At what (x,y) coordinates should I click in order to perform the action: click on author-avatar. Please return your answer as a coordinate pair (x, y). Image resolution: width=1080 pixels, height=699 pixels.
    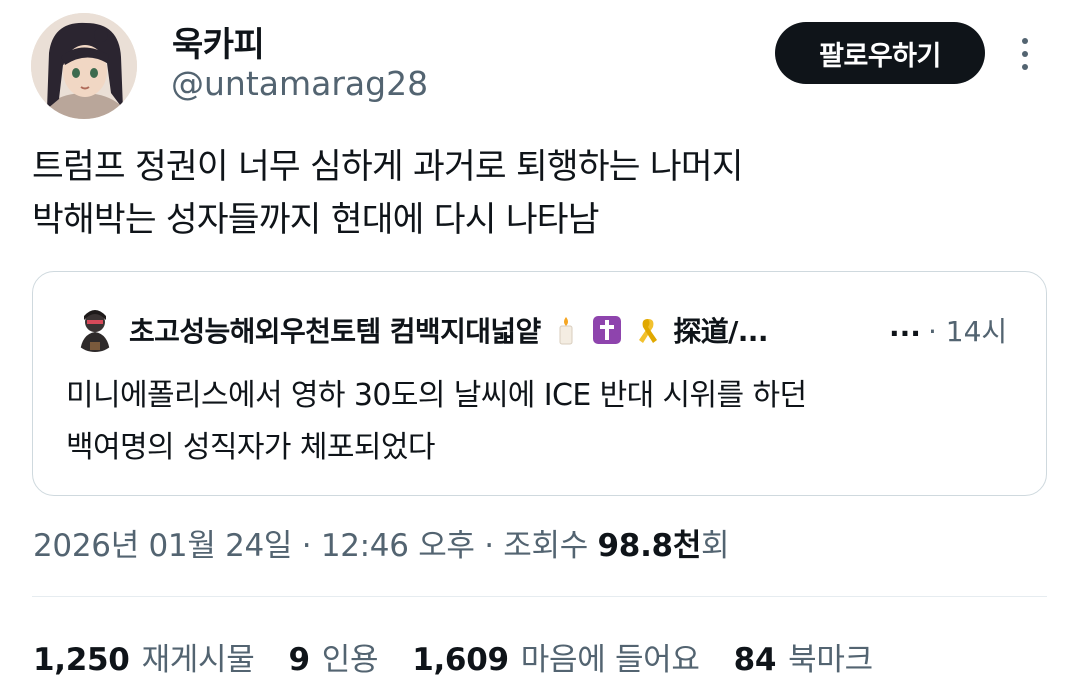
    Looking at the image, I should click on (84, 66).